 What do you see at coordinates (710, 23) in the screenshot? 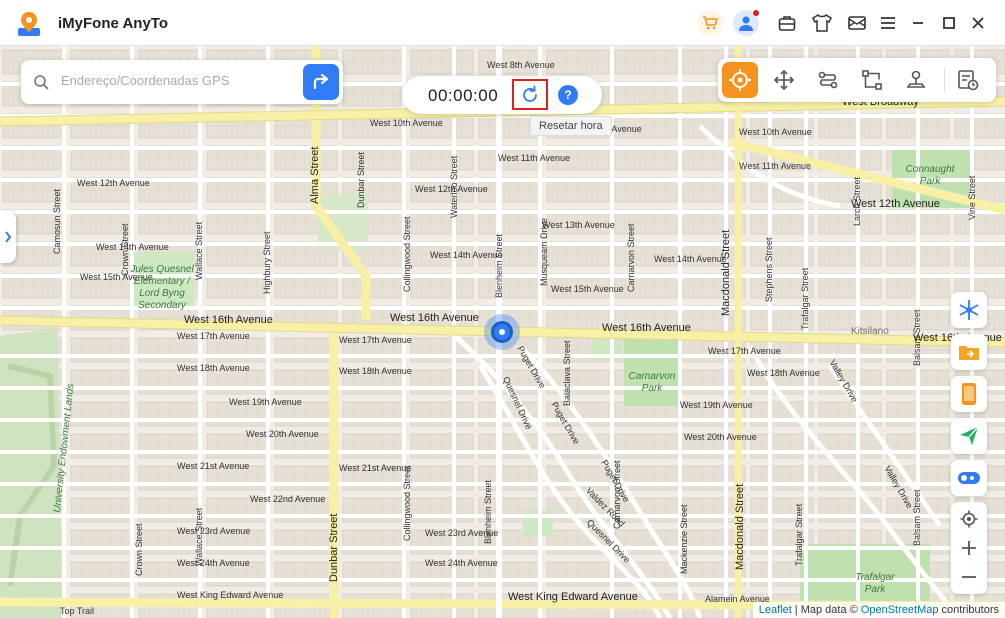
I see `cart-icon` at bounding box center [710, 23].